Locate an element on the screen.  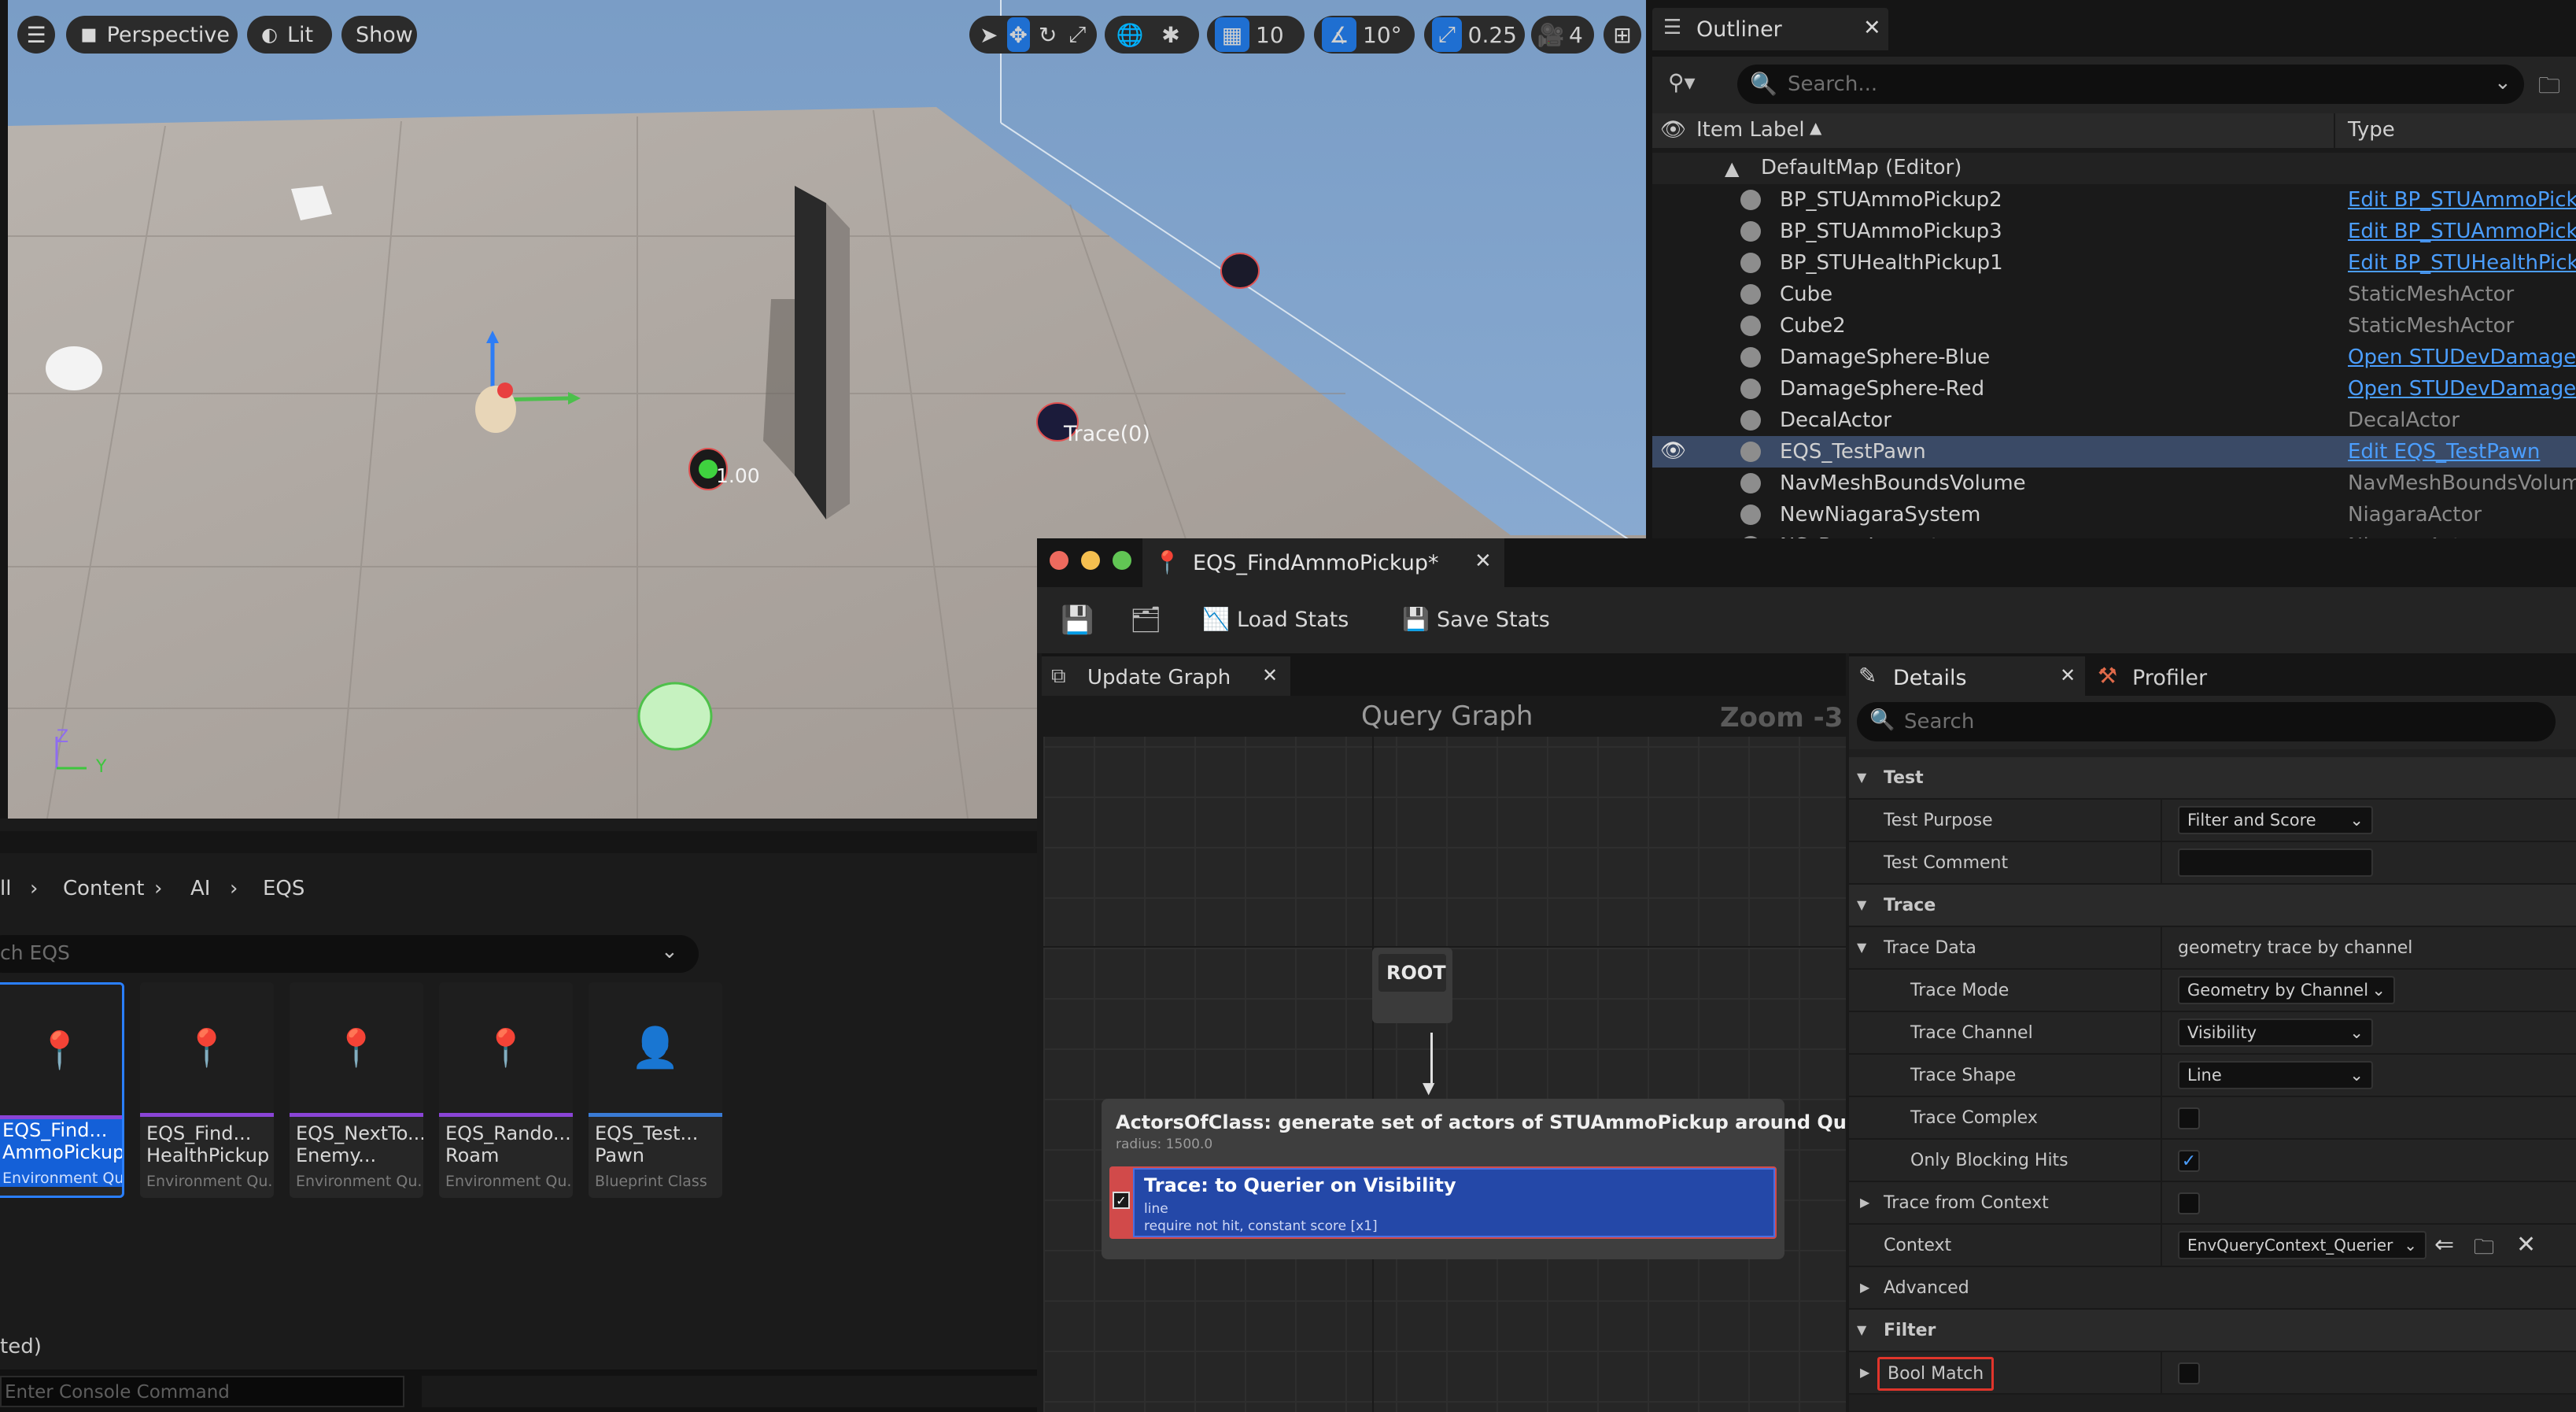
breadcrumb-item-ai: AI is located at coordinates (200, 888).